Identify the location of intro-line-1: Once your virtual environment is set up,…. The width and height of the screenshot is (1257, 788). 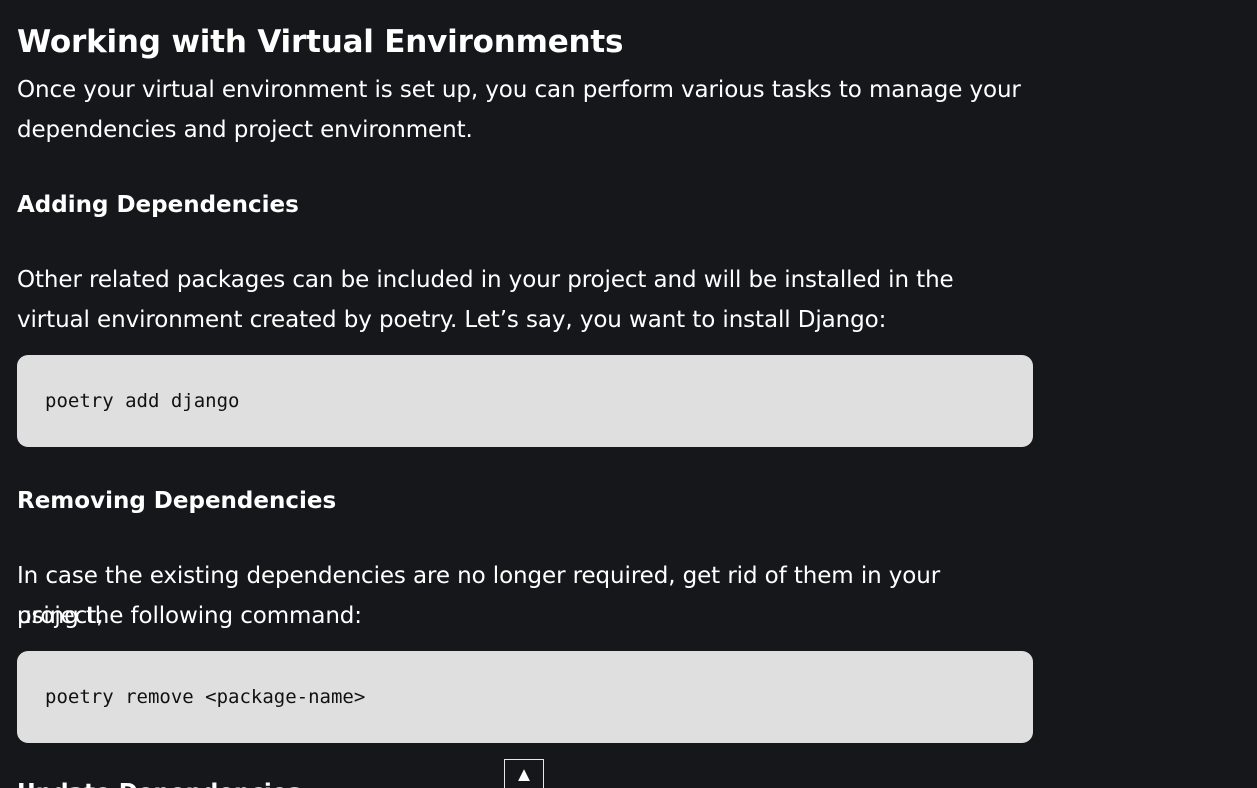
(519, 90).